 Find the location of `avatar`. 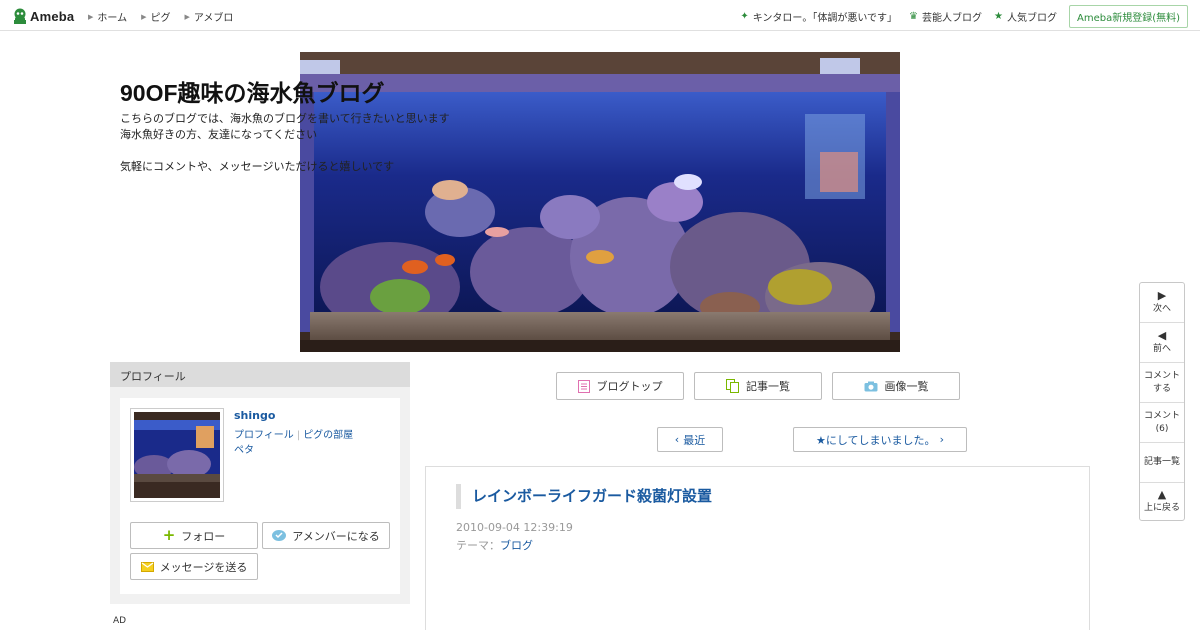

avatar is located at coordinates (177, 455).